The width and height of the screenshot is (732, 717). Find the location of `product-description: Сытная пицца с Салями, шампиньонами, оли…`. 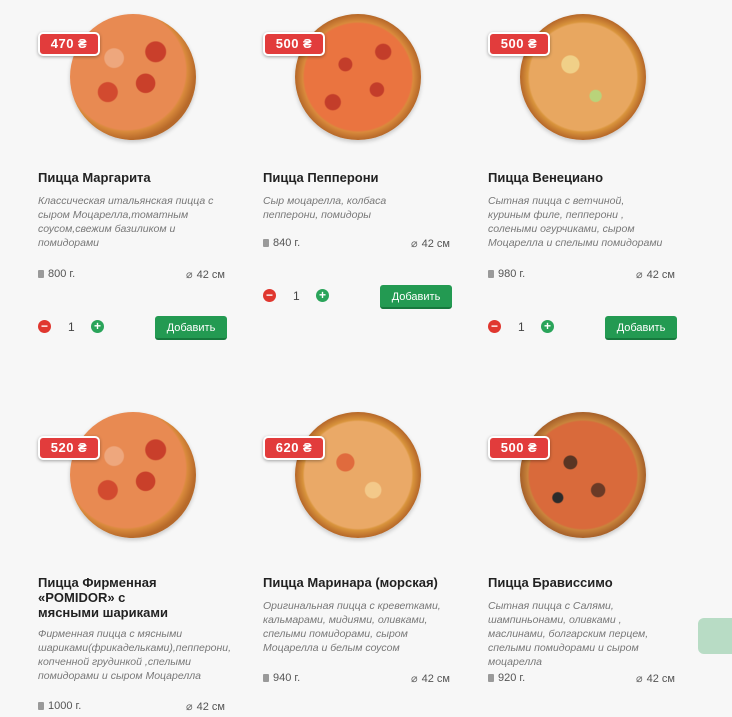

product-description: Сытная пицца с Салями, шампиньонами, оли… is located at coordinates (568, 634).